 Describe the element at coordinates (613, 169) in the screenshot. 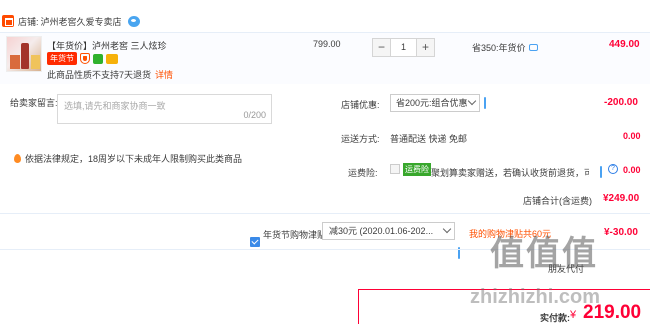

I see `help-icon: ?` at that location.